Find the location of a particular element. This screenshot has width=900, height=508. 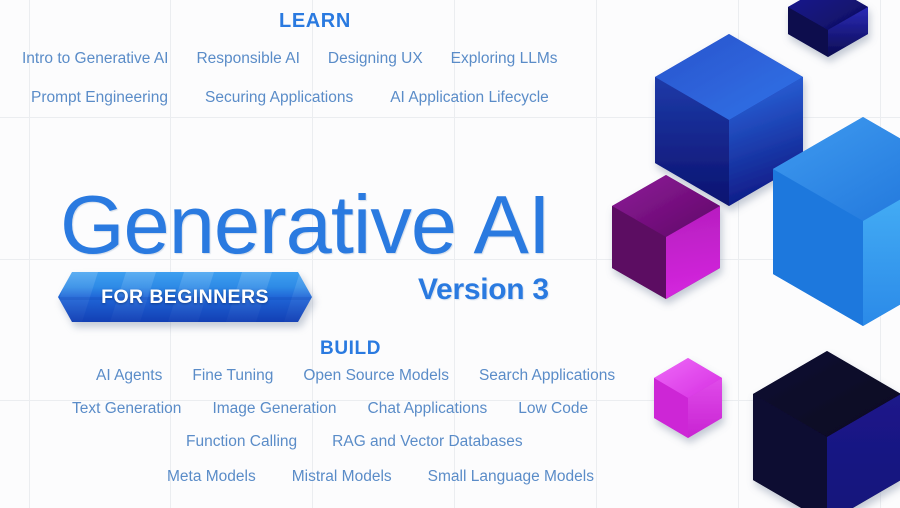

page-title: Generative AI is located at coordinates (305, 224).